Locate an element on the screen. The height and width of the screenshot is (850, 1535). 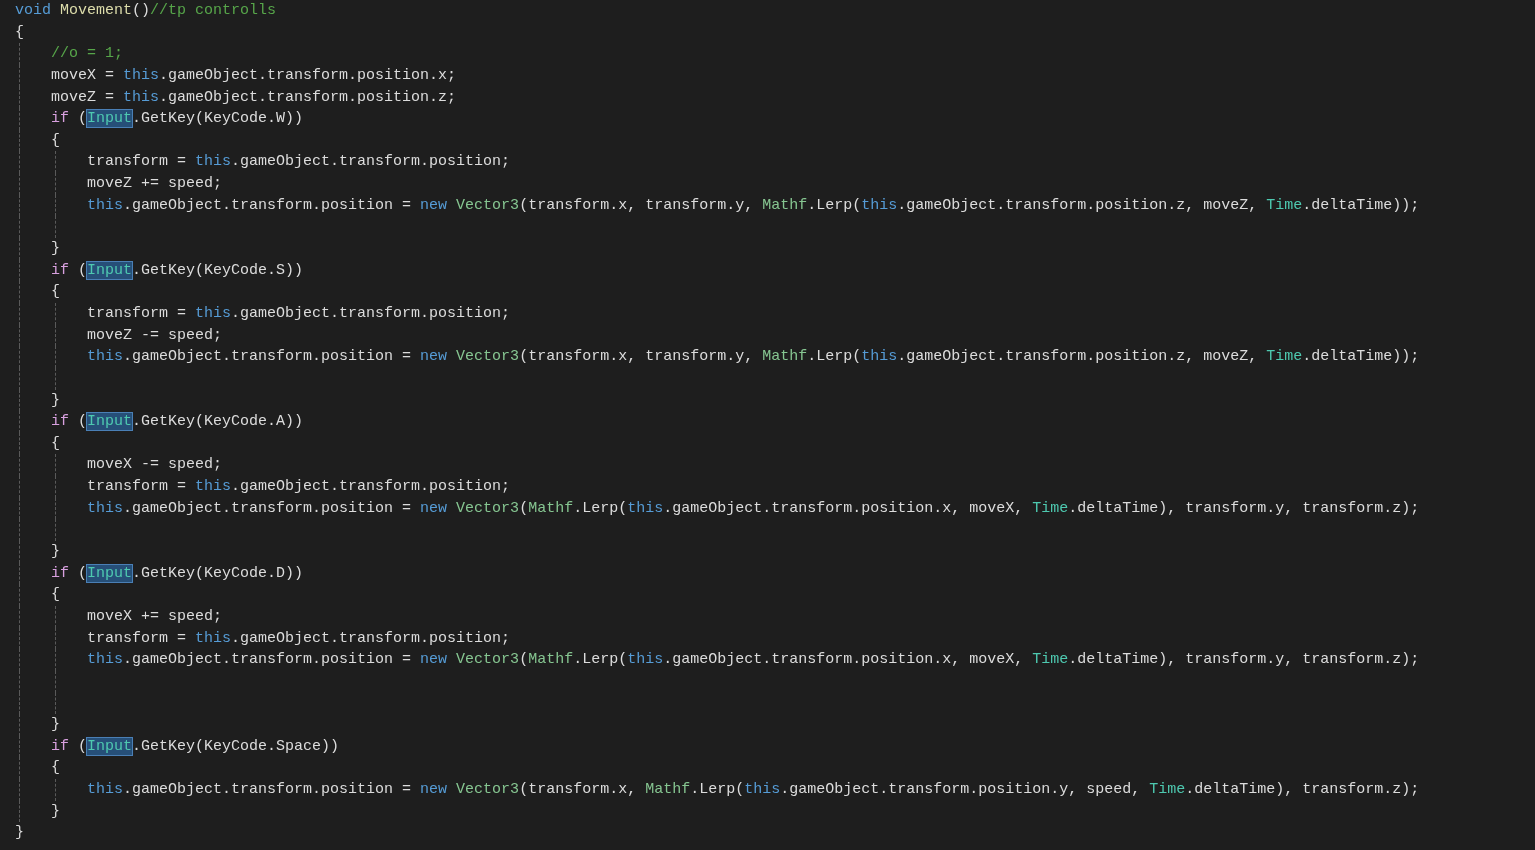
code-line: moveZ -= speed; is located at coordinates (154, 335).